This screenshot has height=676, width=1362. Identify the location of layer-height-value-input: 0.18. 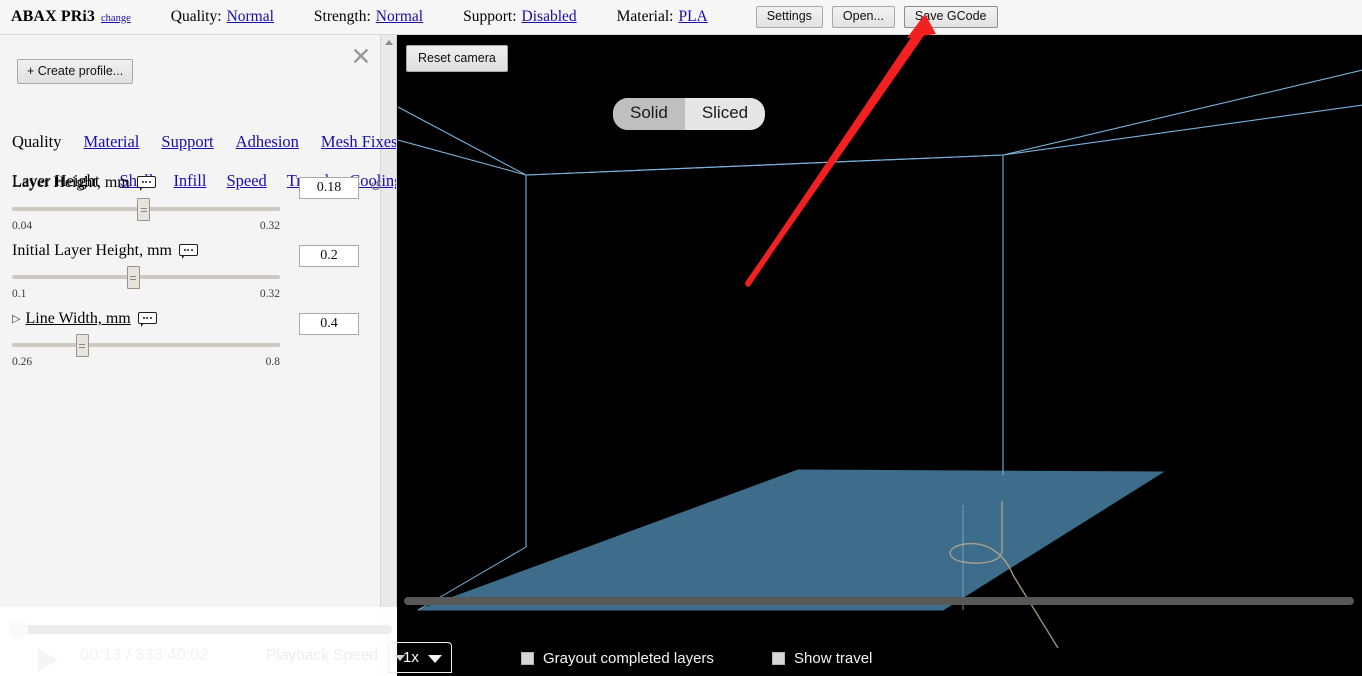
(329, 188).